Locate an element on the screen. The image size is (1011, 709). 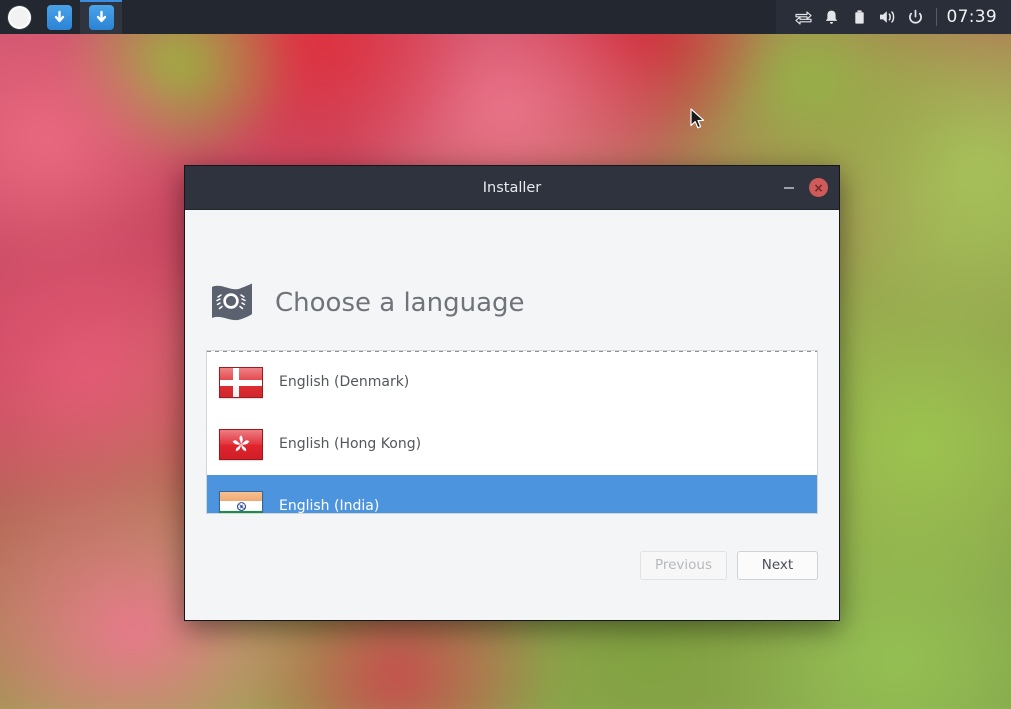
window-titlebar: Installer × is located at coordinates (512, 188).